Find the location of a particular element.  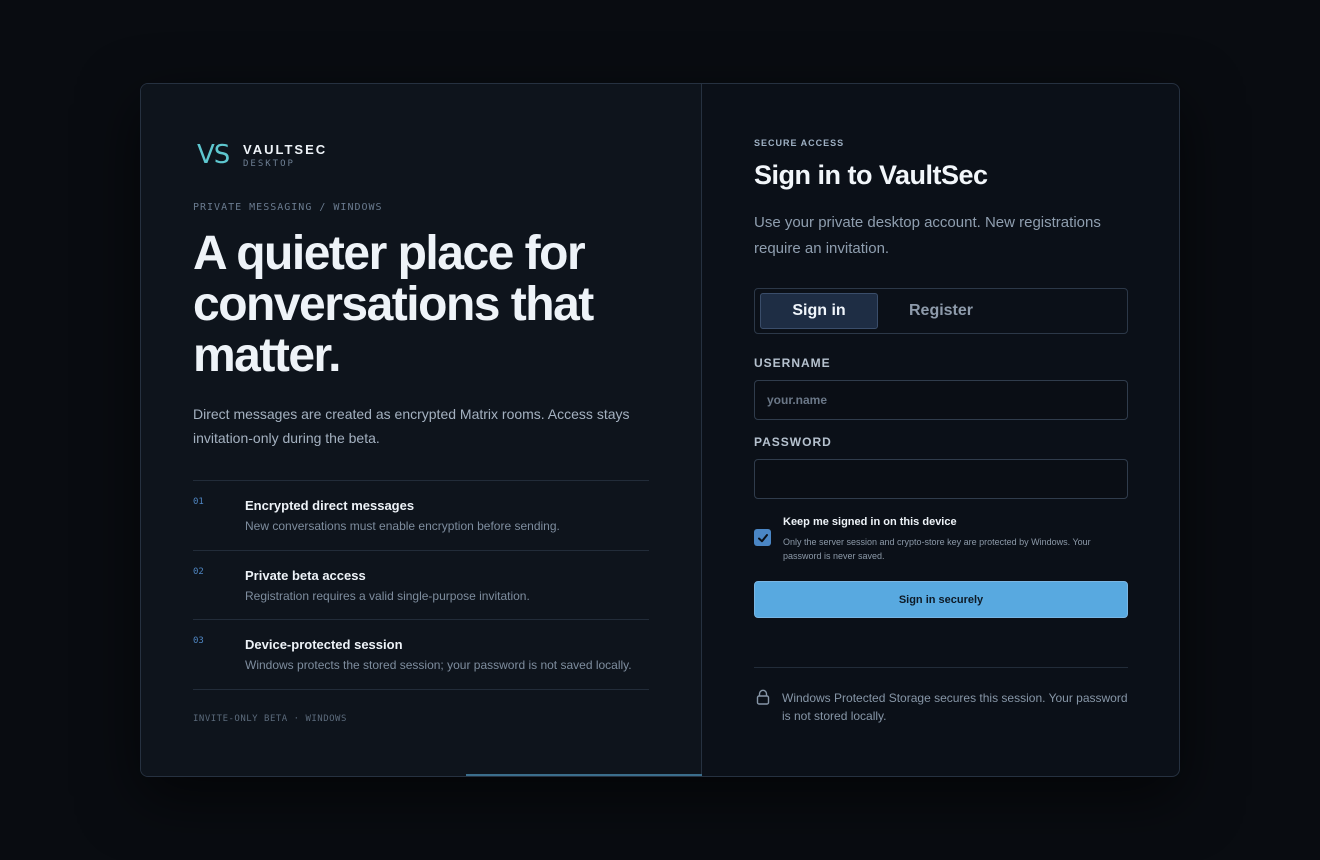

password-label: PASSWORD is located at coordinates (793, 442).